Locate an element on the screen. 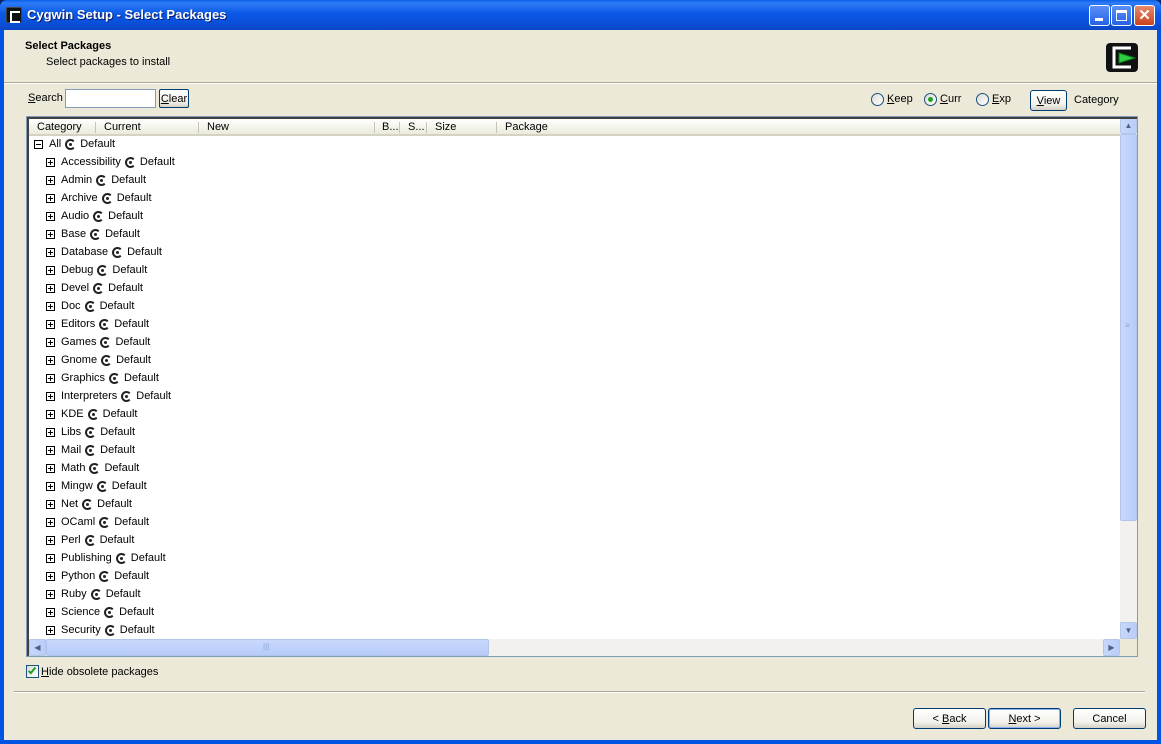  title-bar: Cygwin Setup - Select Packages ✕ is located at coordinates (580, 15).